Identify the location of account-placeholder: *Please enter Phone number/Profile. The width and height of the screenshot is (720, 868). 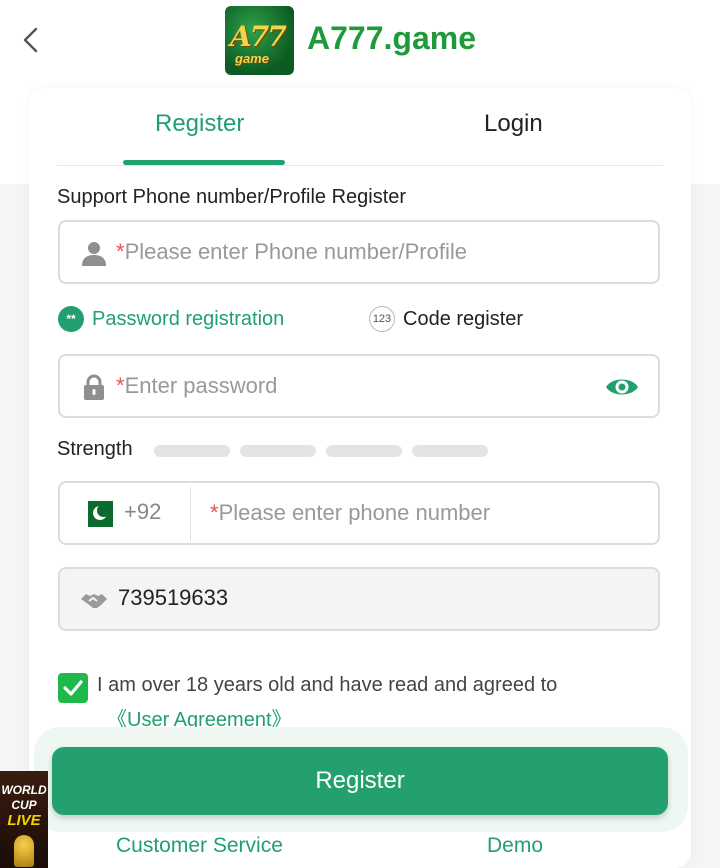
(291, 251).